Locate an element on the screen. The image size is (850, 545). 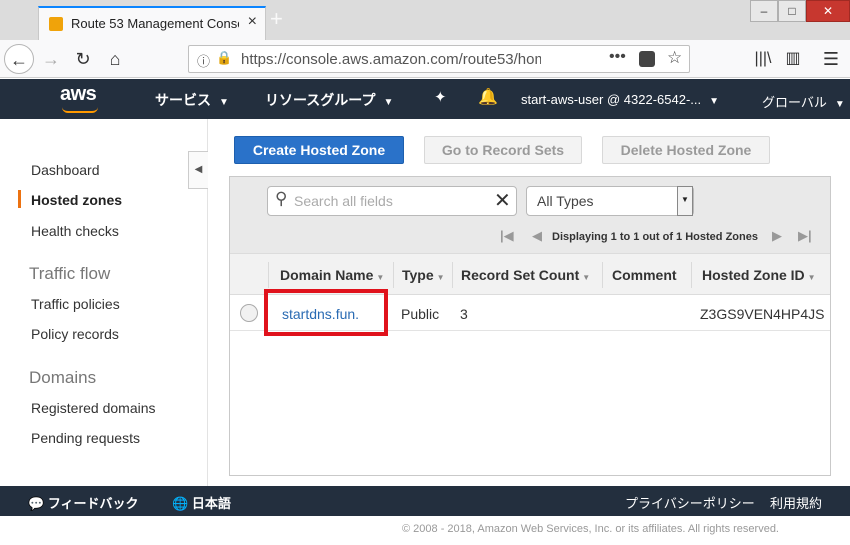
more-actions-icon: ••• is located at coordinates (617, 57).